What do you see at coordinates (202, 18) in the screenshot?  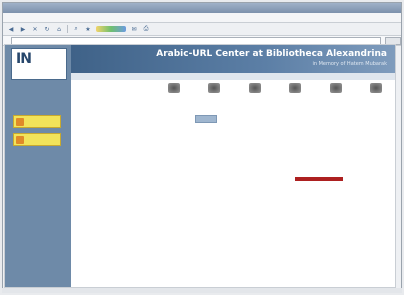 I see `menu-bar` at bounding box center [202, 18].